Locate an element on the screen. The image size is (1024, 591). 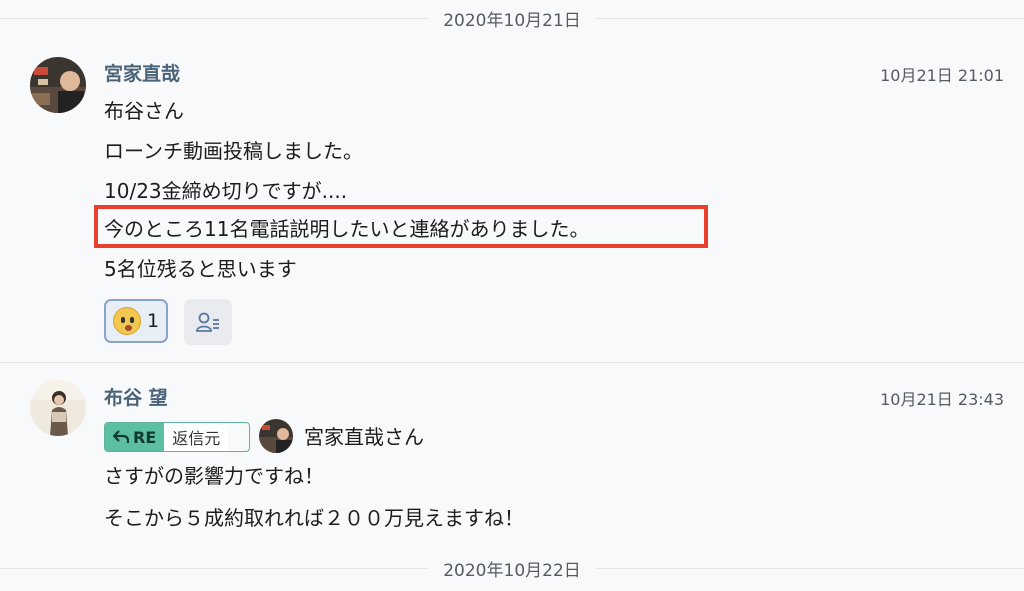
surprised-face-icon is located at coordinates (126, 321).